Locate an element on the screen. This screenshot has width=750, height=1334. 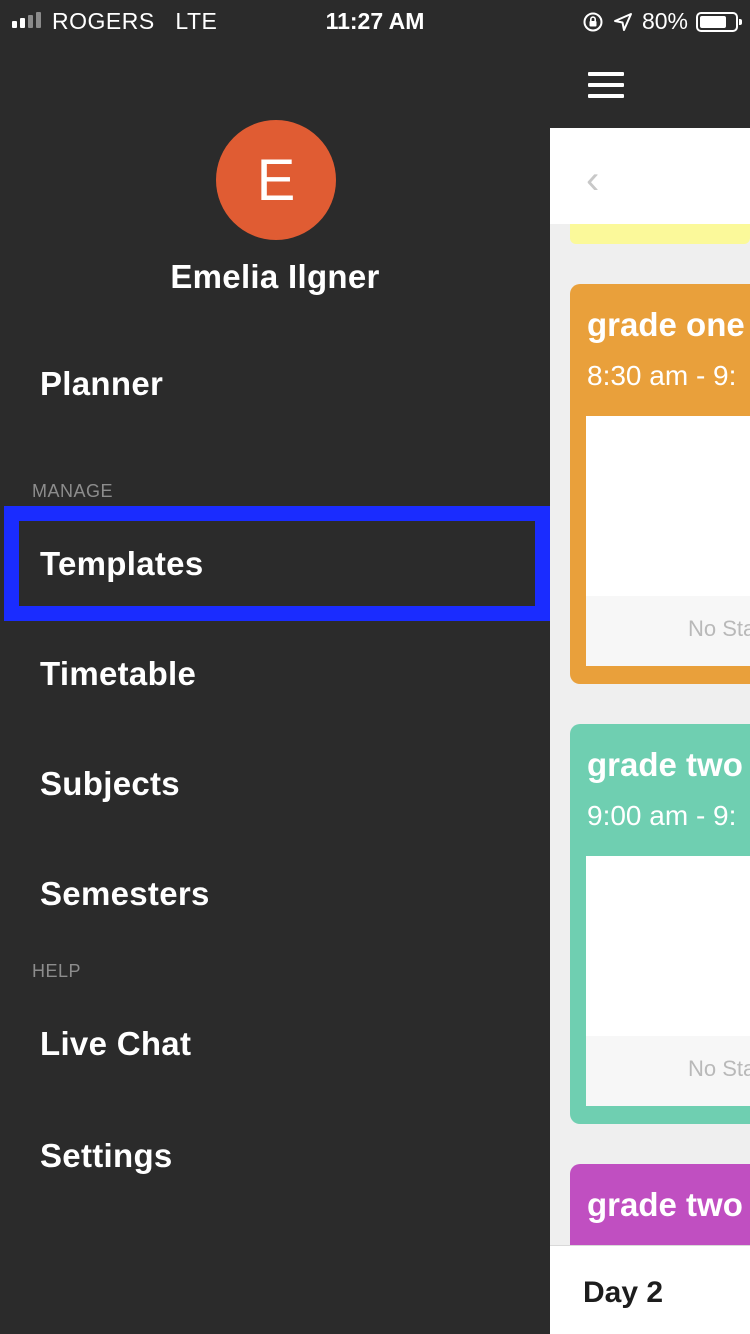
day-label: Day 2 is located at coordinates (623, 1293).